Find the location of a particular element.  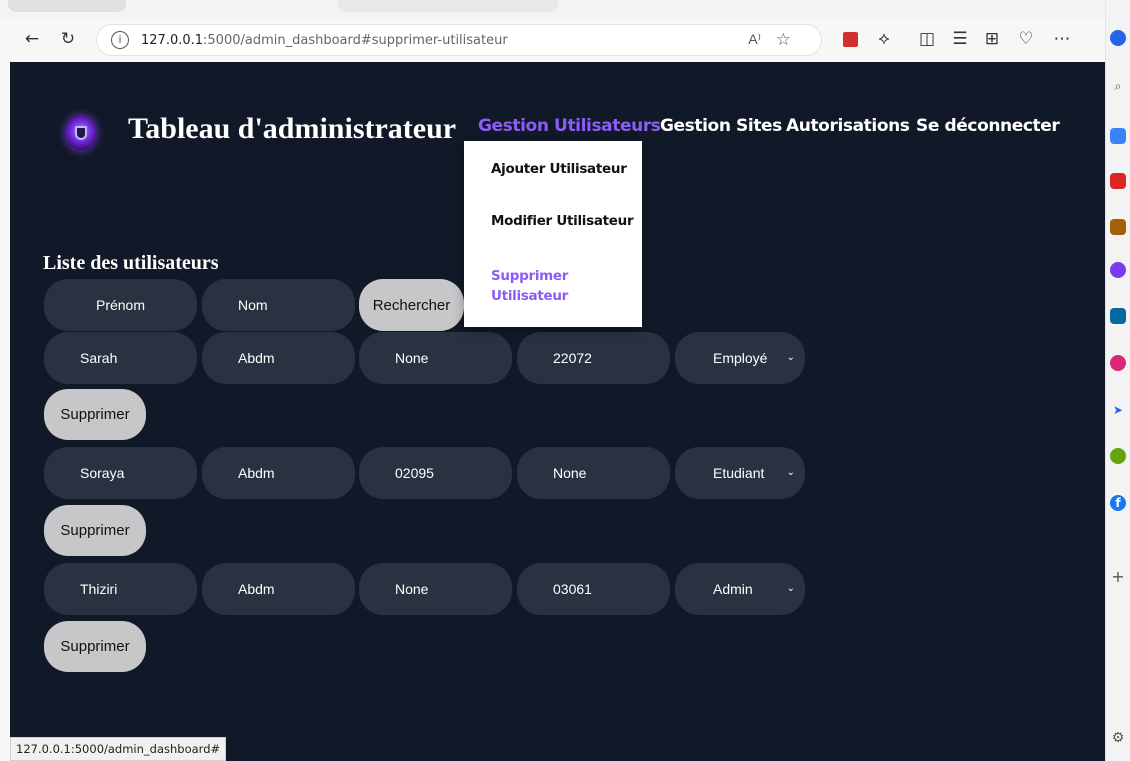

telegram-icon: ➤ is located at coordinates (1118, 410).